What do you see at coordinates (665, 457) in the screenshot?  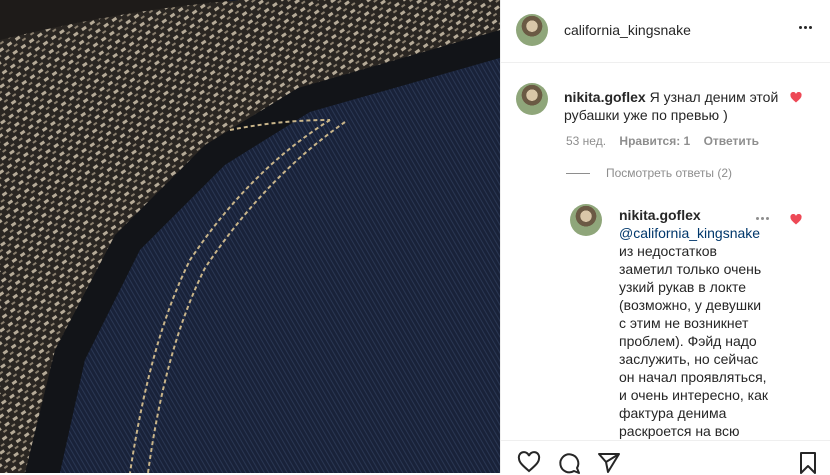 I see `action-bar` at bounding box center [665, 457].